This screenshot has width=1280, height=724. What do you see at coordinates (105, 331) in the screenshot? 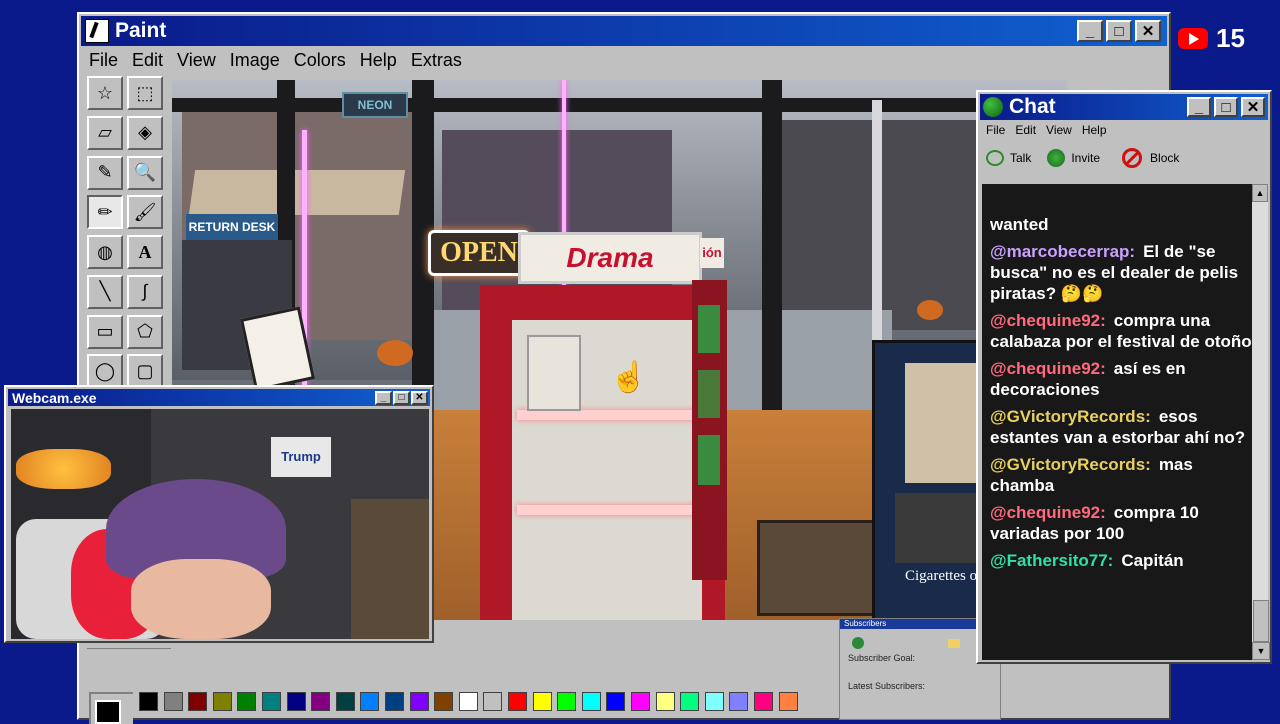
I see `rectangle-tool: ▭` at bounding box center [105, 331].